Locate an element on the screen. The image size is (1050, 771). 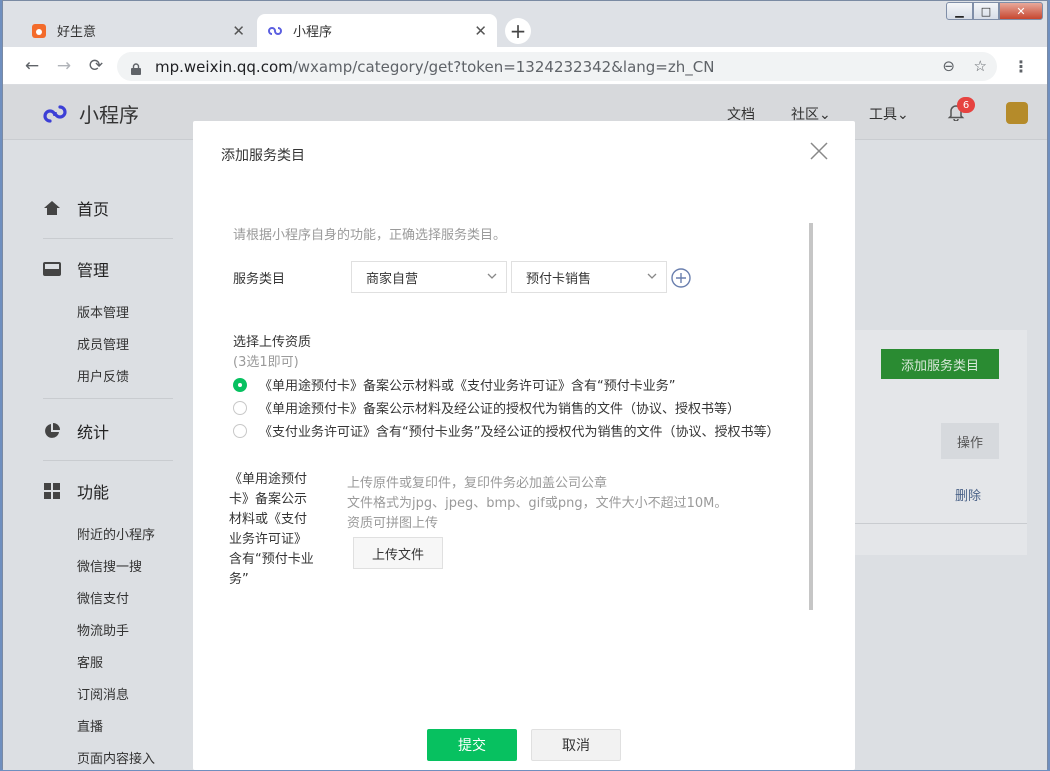
brand: 小程序 is located at coordinates (91, 113).